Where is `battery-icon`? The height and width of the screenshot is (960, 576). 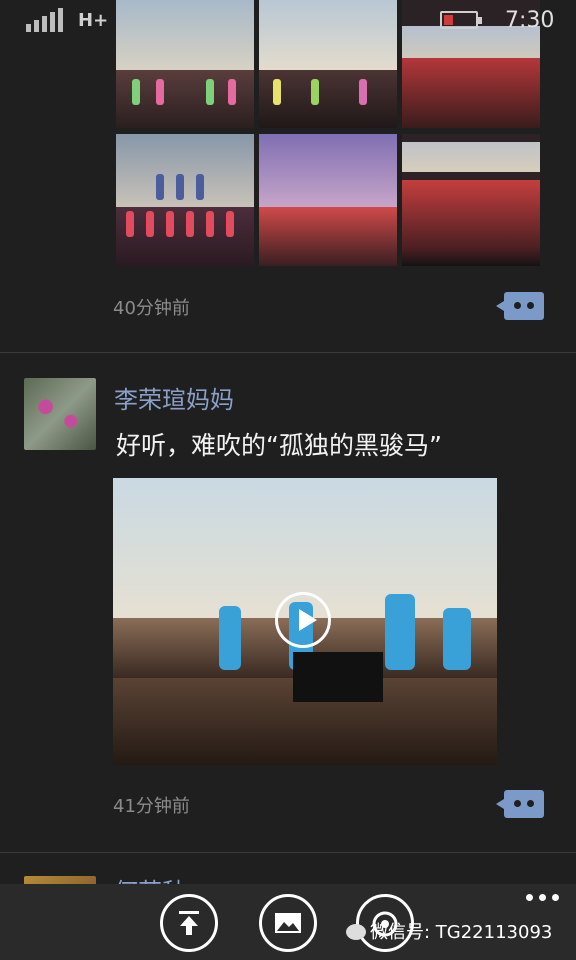 battery-icon is located at coordinates (461, 20).